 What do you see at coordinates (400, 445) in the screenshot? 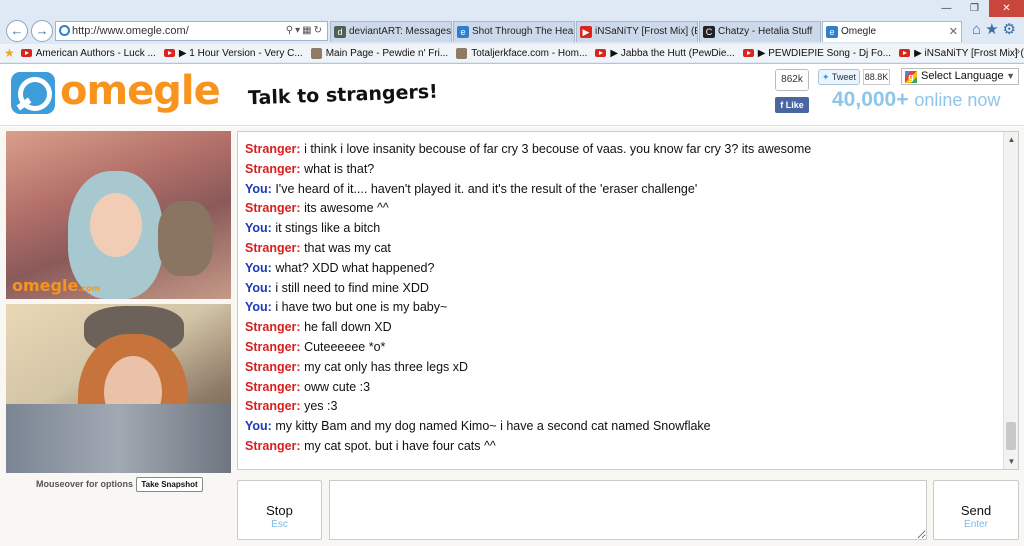
I see `message-text: my cat spot. but i have four cats ^^` at bounding box center [400, 445].